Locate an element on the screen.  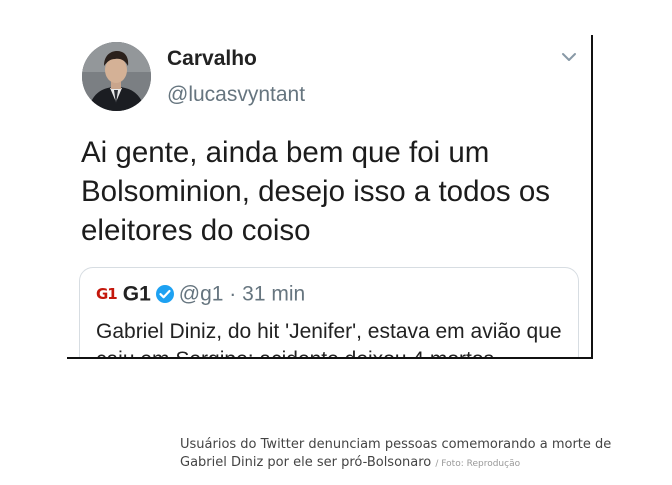
quoted-timestamp: 31 min is located at coordinates (273, 293).